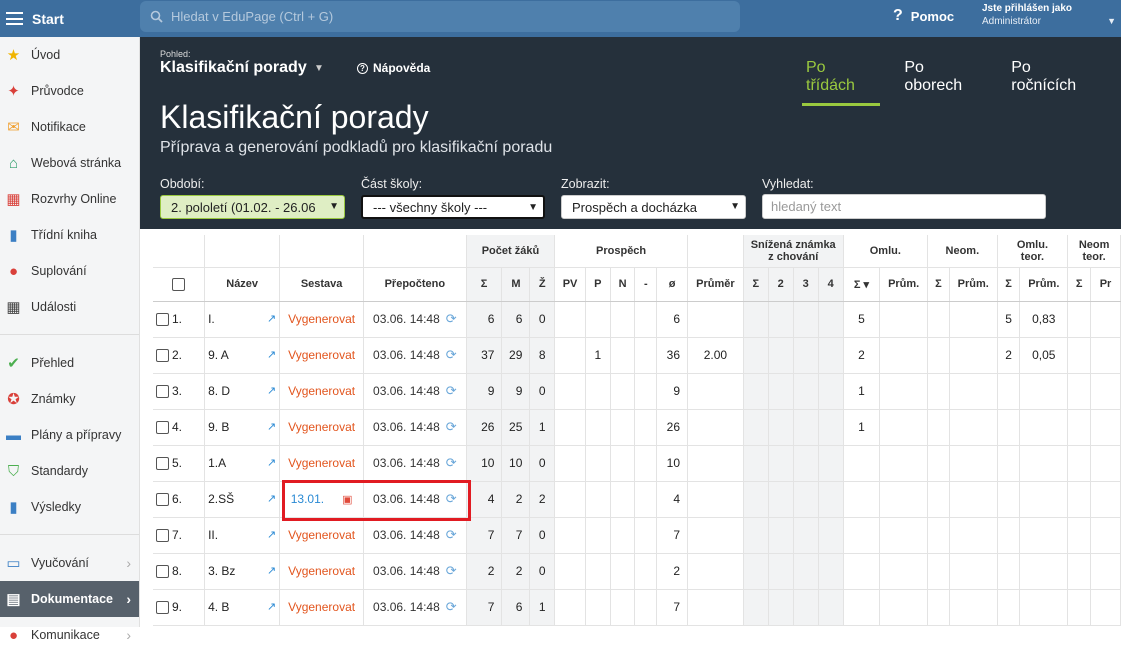  Describe the element at coordinates (69, 507) in the screenshot. I see `sidebar-item-12: ▮ Výsledky` at that location.